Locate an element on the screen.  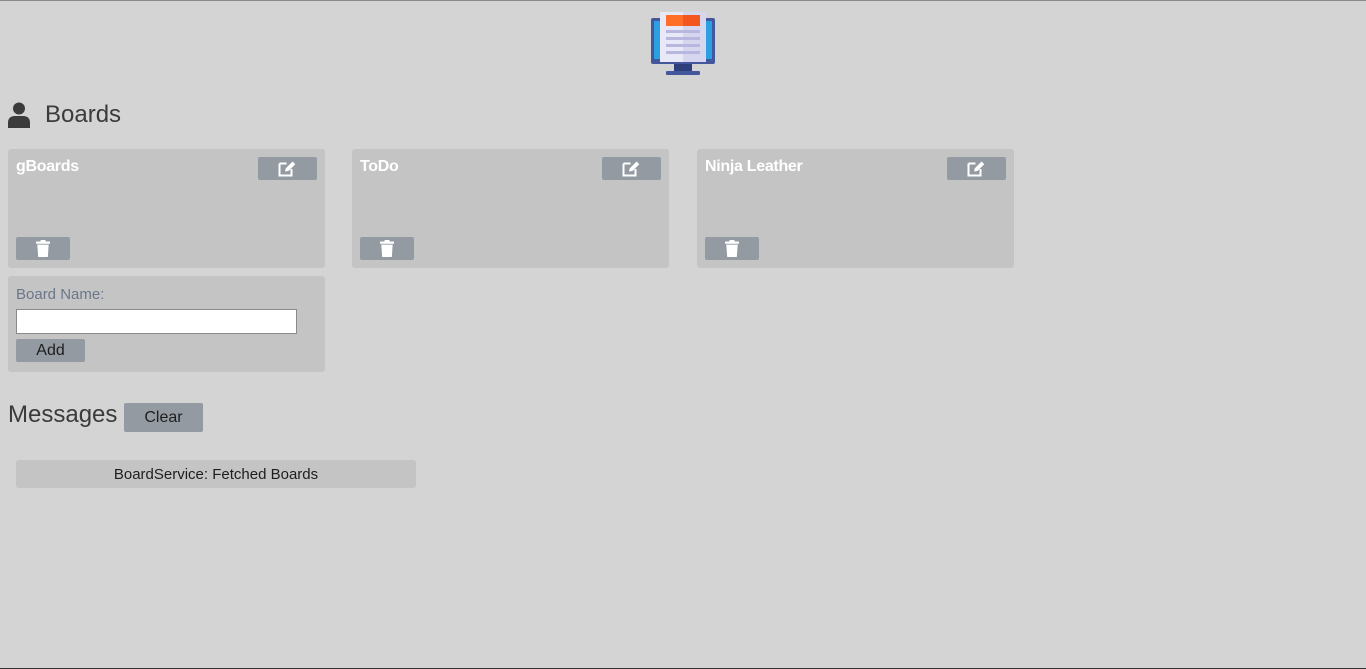
board-name: ToDo is located at coordinates (379, 166).